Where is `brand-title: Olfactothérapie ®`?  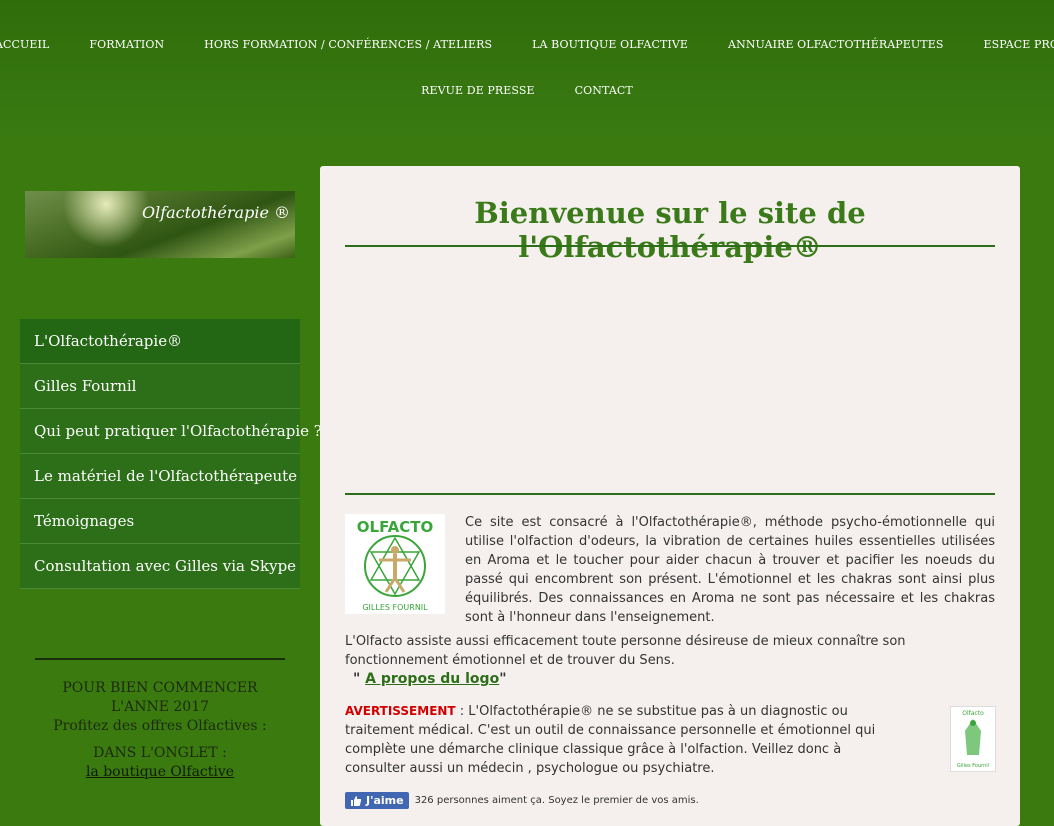 brand-title: Olfactothérapie ® is located at coordinates (215, 212).